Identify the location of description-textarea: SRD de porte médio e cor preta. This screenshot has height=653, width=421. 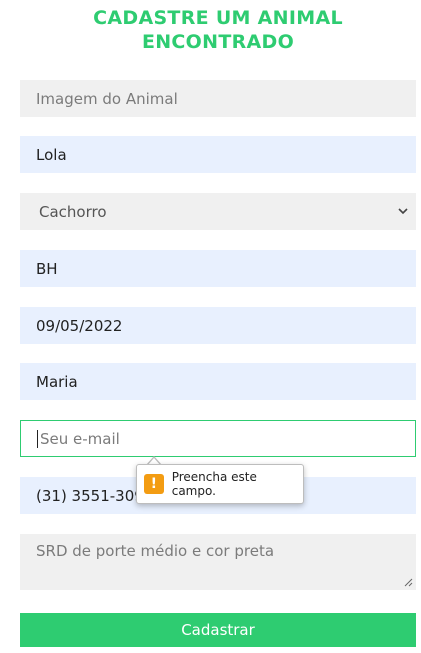
(218, 562).